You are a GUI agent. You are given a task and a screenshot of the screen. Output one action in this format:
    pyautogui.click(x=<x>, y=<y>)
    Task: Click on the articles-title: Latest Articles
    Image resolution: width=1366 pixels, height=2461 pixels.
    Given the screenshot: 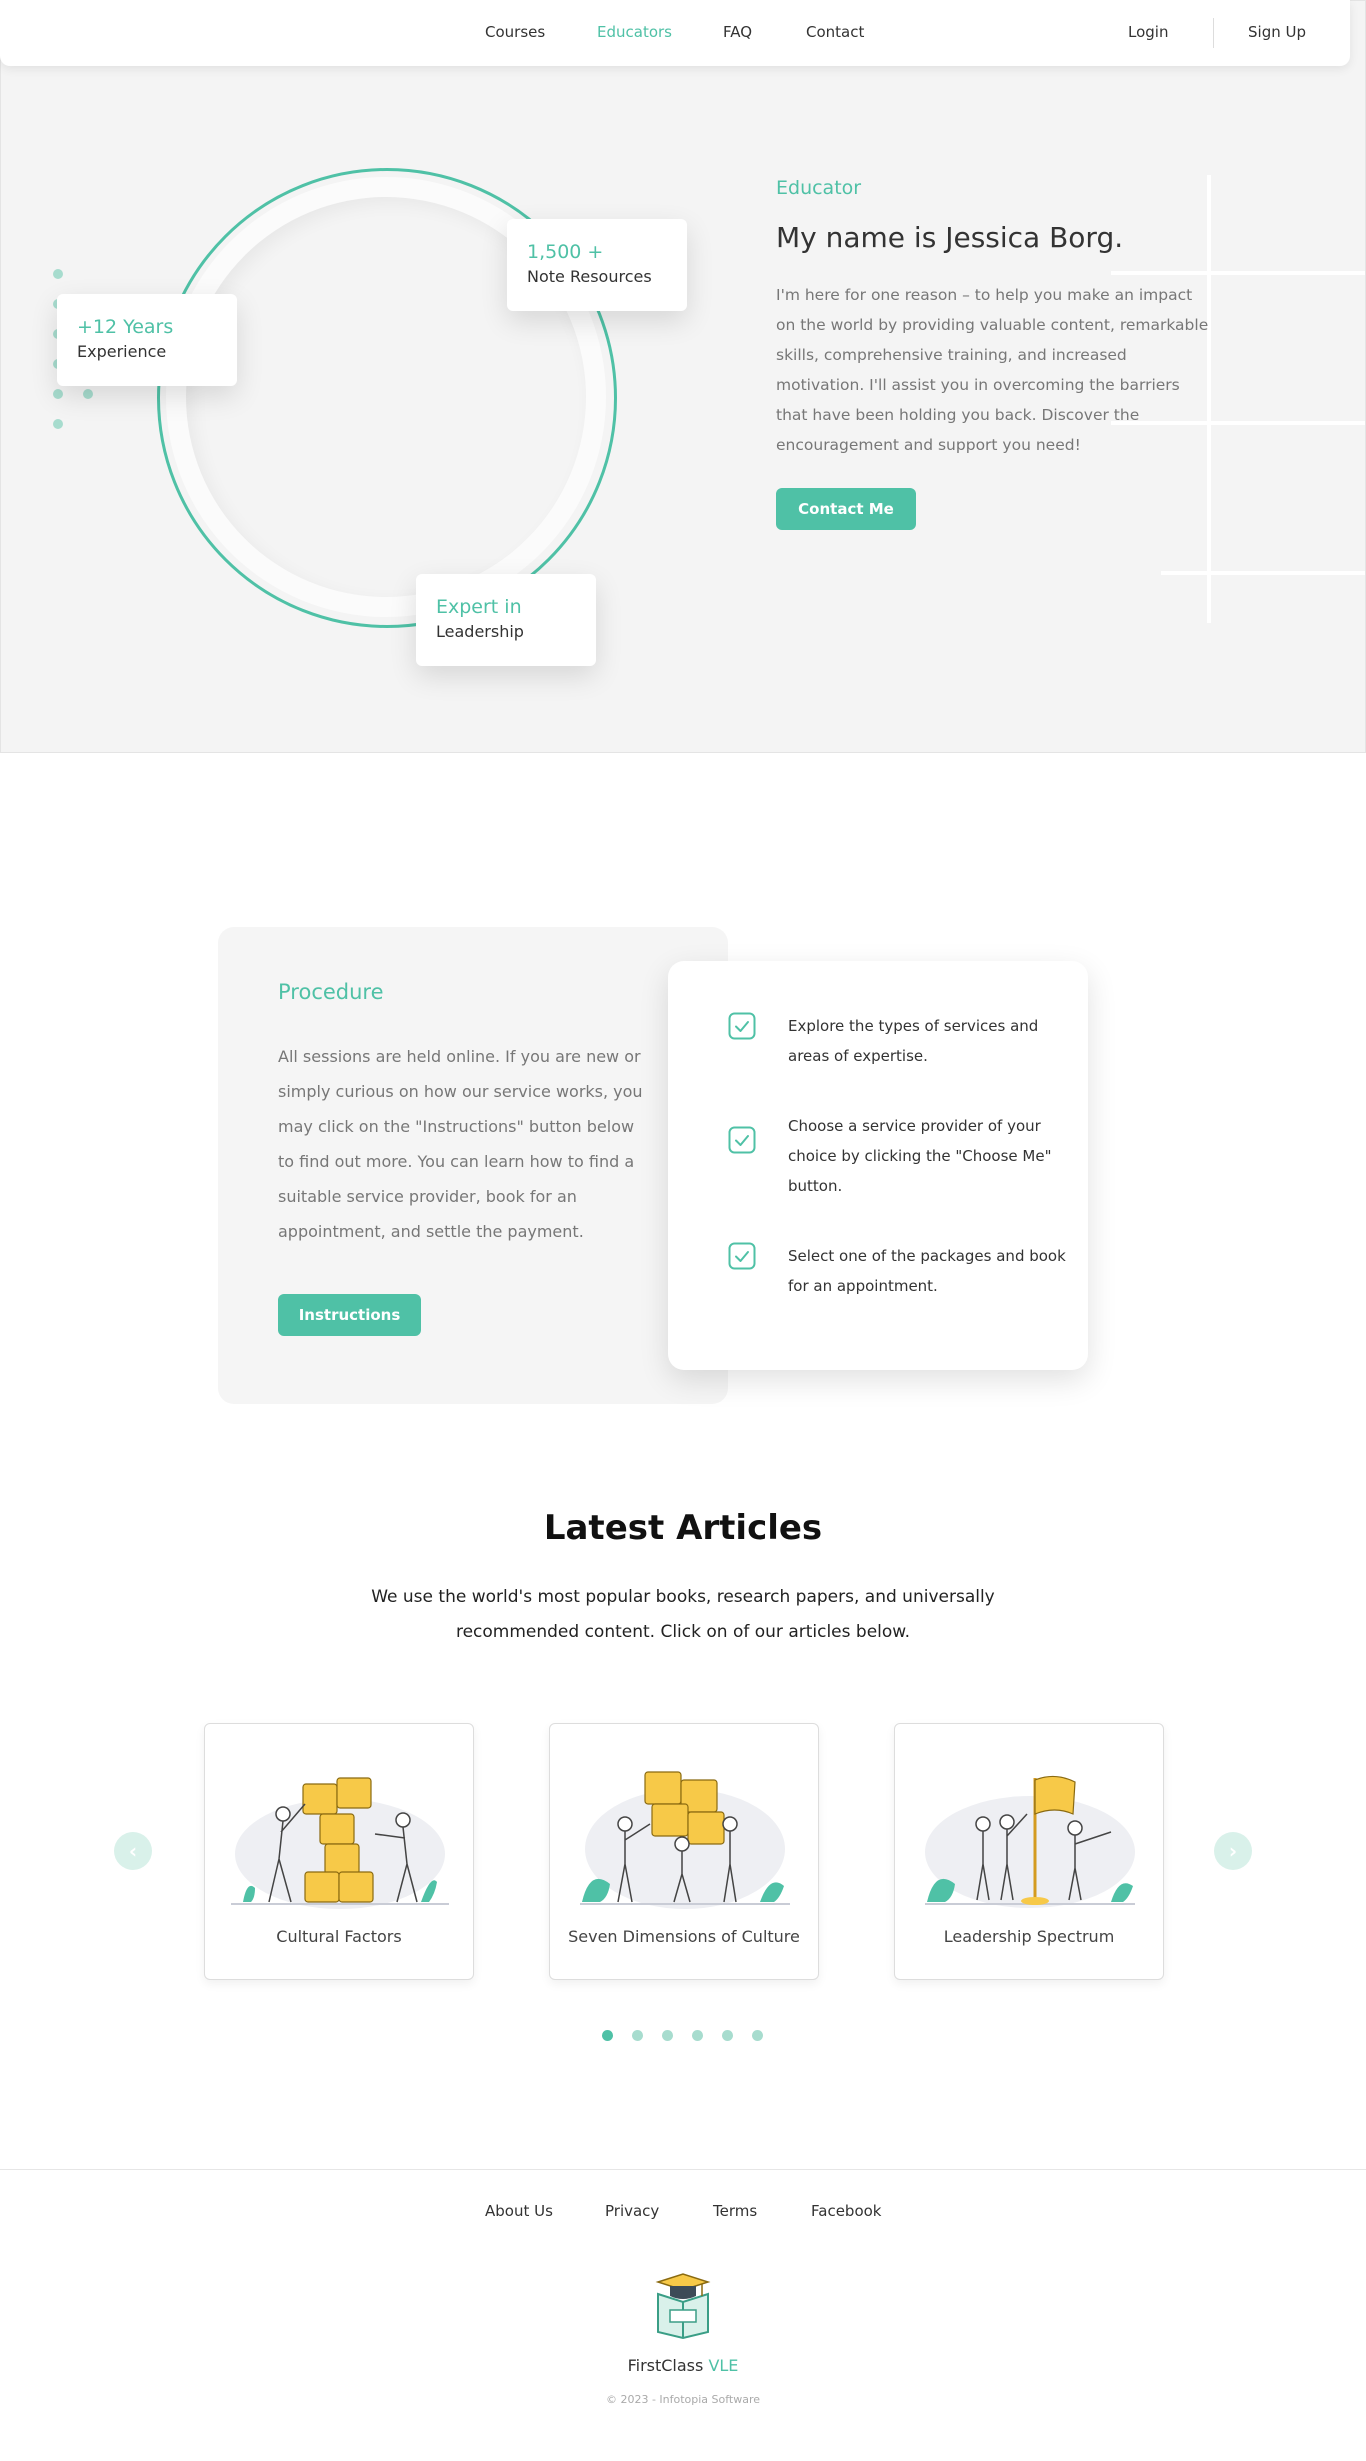 What is the action you would take?
    pyautogui.click(x=683, y=1528)
    